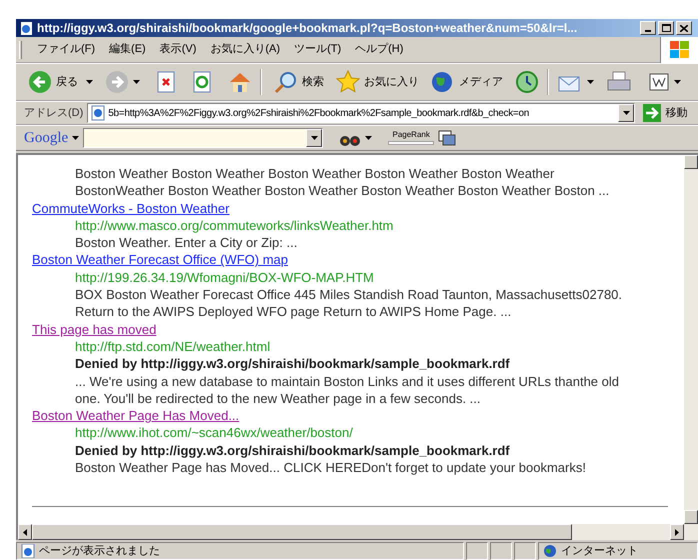  Describe the element at coordinates (361, 113) in the screenshot. I see `address-field: 5b=http%3A%2F%2Figgy.w3.org%2Fshiraishi%2Fbookmark%2Fsample_bookmark.rdf&b_check=on` at that location.